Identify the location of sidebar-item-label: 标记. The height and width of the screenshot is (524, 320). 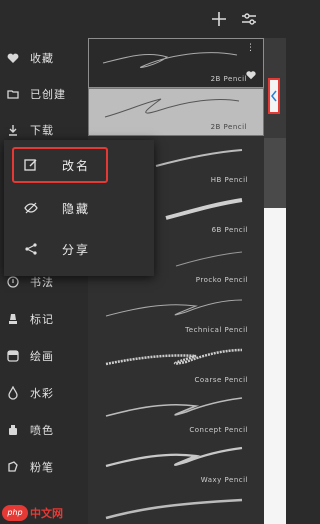
(42, 319).